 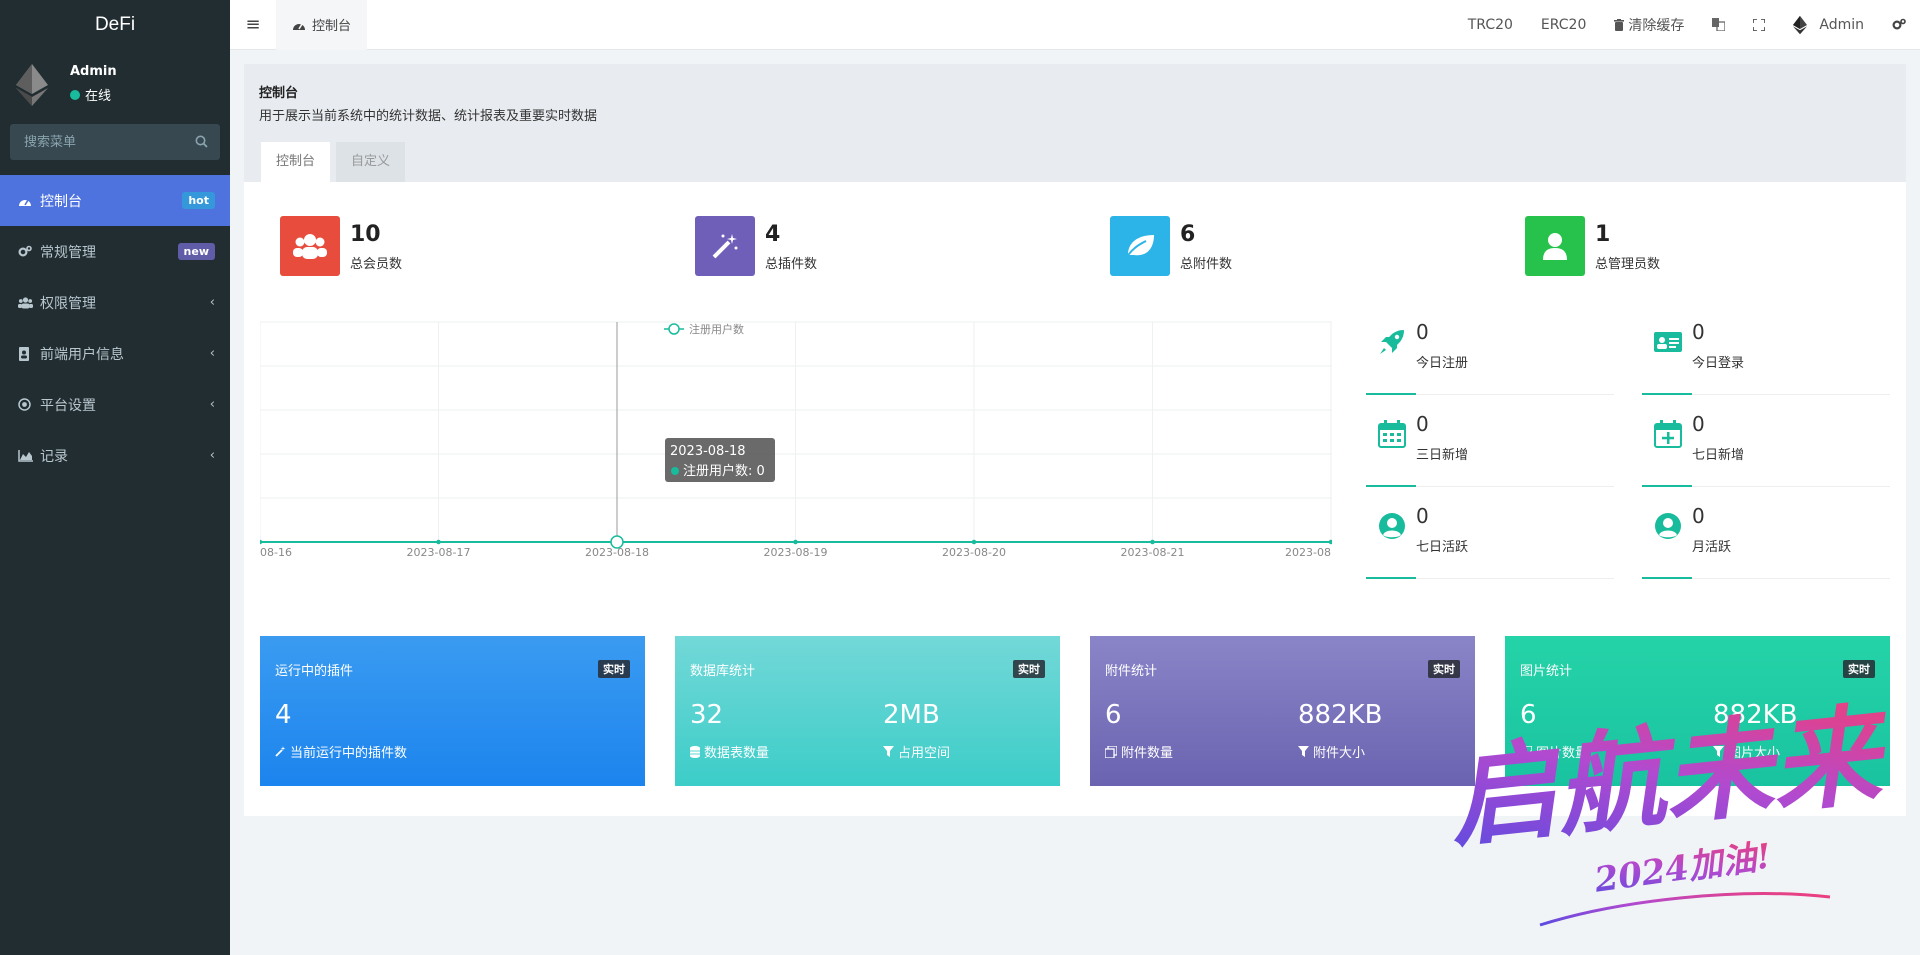 What do you see at coordinates (115, 25) in the screenshot?
I see `app-logo: DeFi` at bounding box center [115, 25].